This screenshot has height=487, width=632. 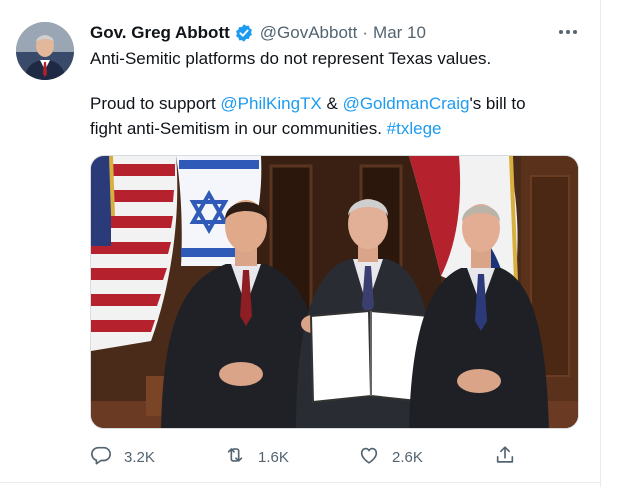 I want to click on retweet-count: 1.6K, so click(x=273, y=457).